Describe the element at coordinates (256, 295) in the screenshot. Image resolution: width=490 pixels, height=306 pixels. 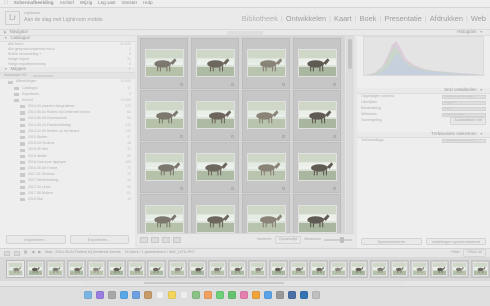
I see `ibooks-icon` at that location.